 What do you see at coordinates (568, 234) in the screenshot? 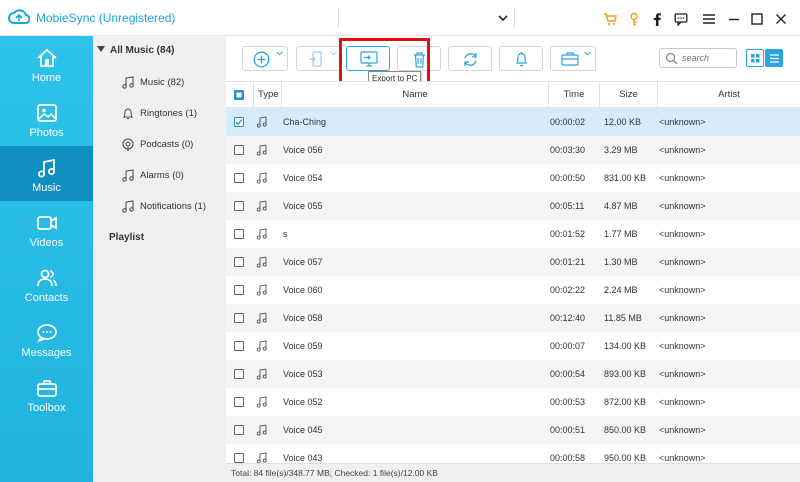
I see `cell-time: 00:01:52` at bounding box center [568, 234].